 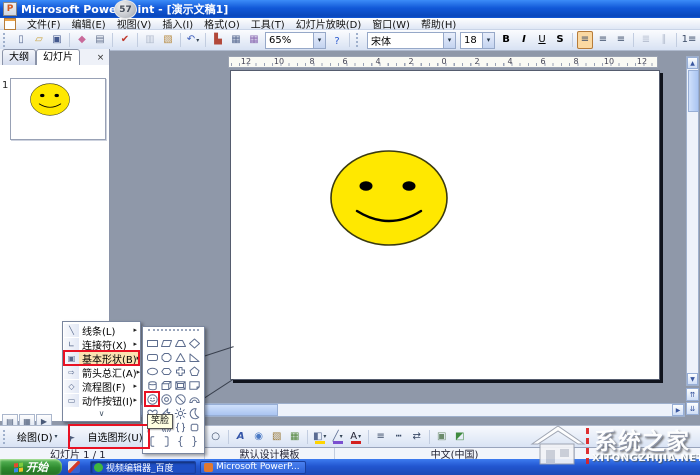 I want to click on shape-double-brace, so click(x=180, y=427).